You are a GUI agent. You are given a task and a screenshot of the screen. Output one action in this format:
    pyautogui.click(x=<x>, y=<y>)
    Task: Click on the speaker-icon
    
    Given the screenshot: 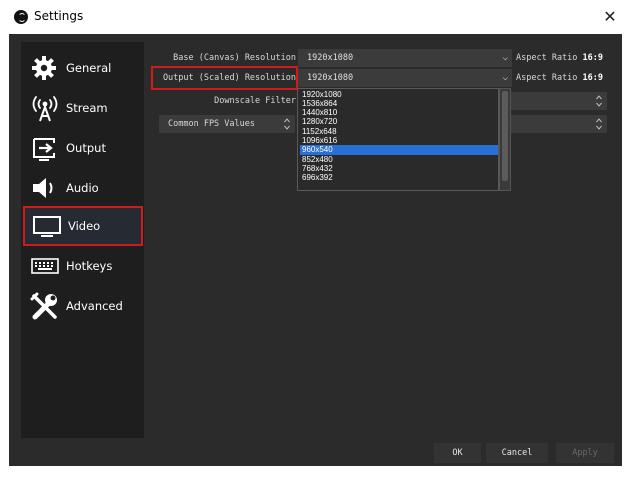 What is the action you would take?
    pyautogui.click(x=43, y=188)
    